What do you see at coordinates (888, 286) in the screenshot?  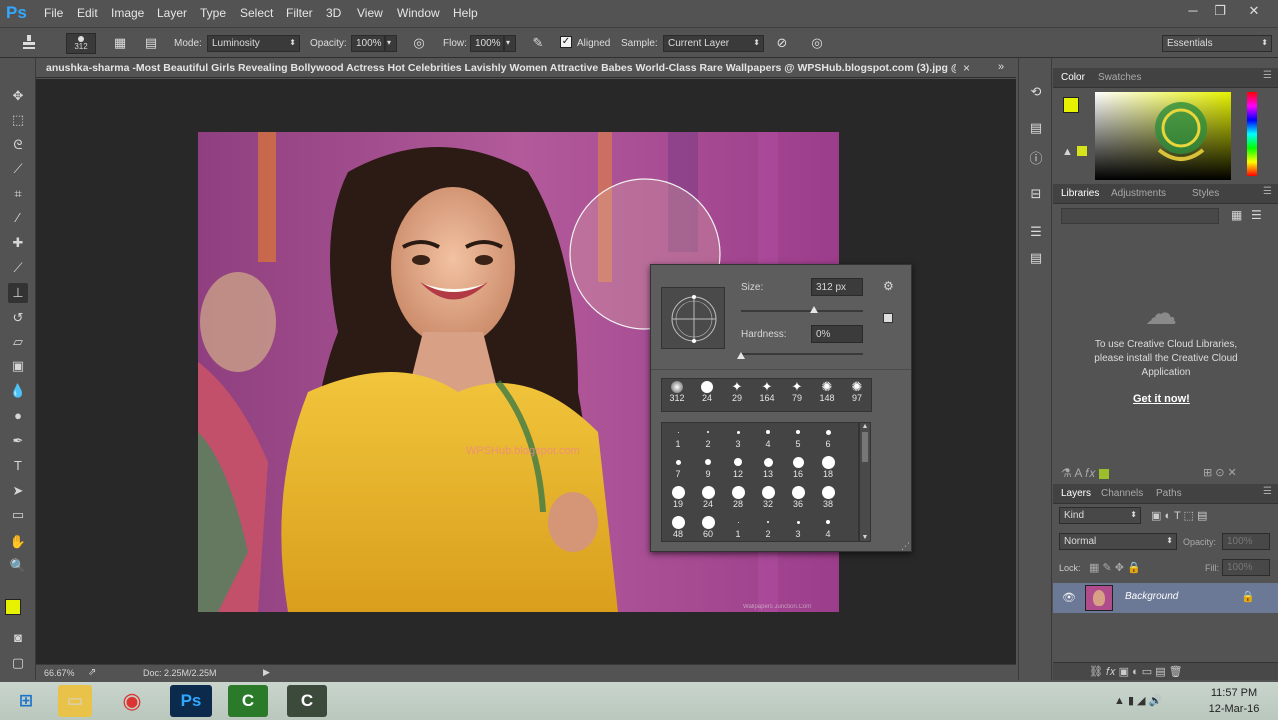 I see `brush-settings-gear-icon: ⚙` at bounding box center [888, 286].